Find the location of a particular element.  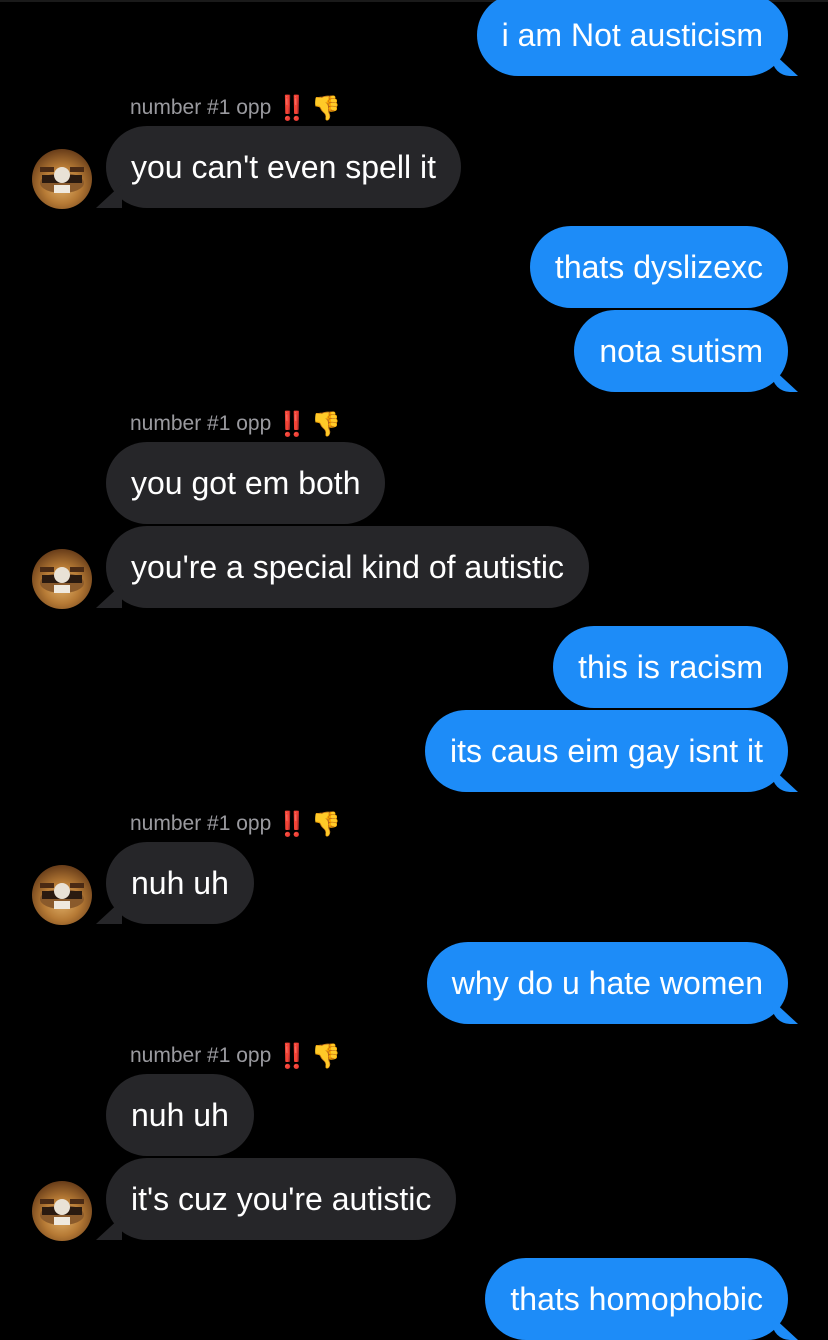

sent-message-bubble: nota sutism is located at coordinates (681, 351).